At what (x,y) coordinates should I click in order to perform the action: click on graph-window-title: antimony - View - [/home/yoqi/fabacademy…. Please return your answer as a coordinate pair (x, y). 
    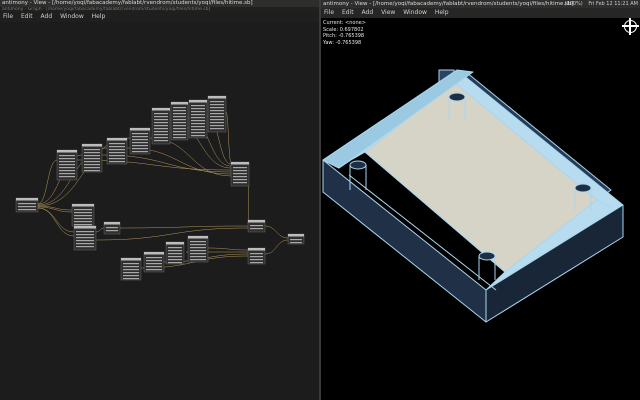
    Looking at the image, I should click on (159, 3).